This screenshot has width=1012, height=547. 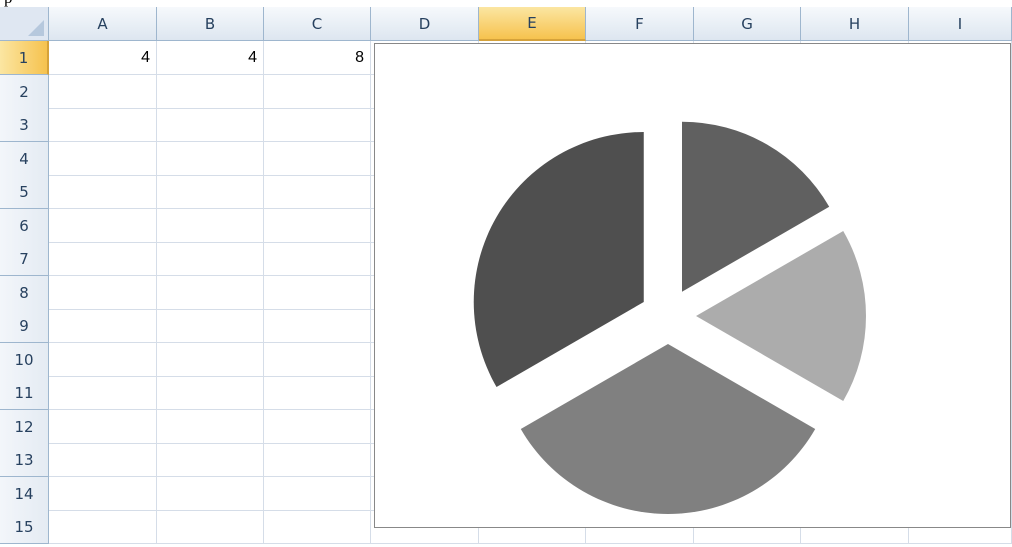 What do you see at coordinates (103, 494) in the screenshot?
I see `cell-a14` at bounding box center [103, 494].